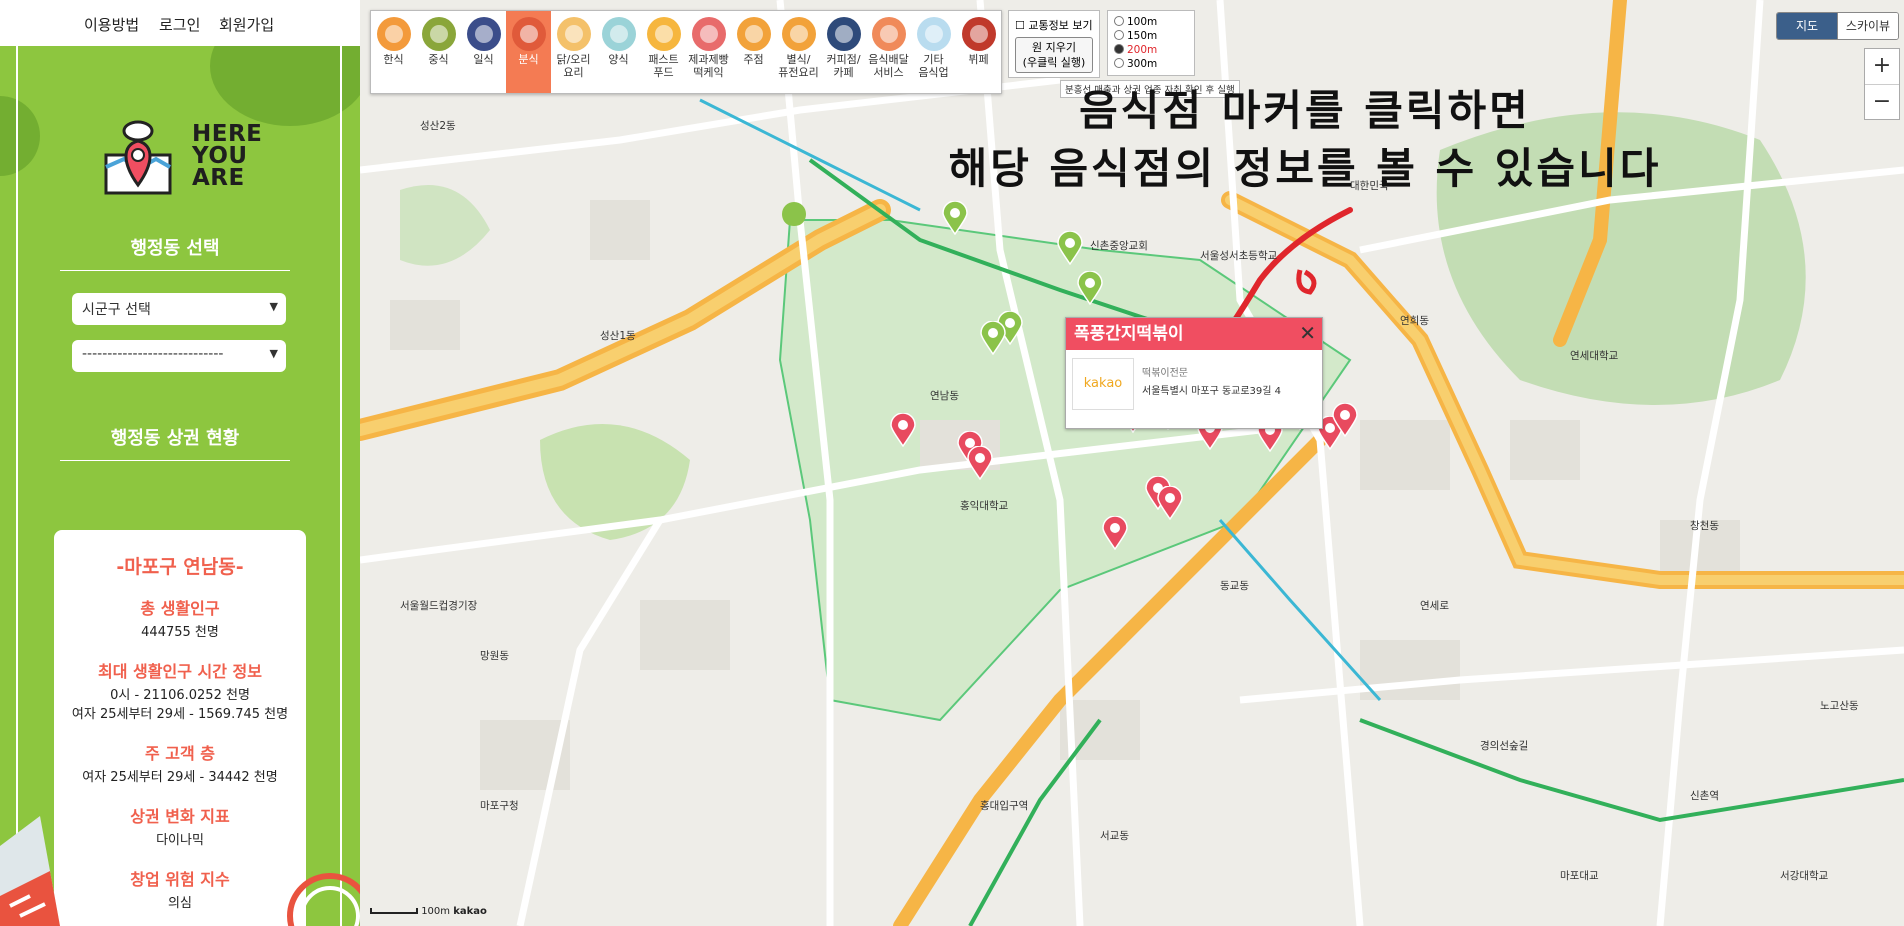 This screenshot has height=926, width=1904. I want to click on guide-link: 이용방법, so click(111, 24).